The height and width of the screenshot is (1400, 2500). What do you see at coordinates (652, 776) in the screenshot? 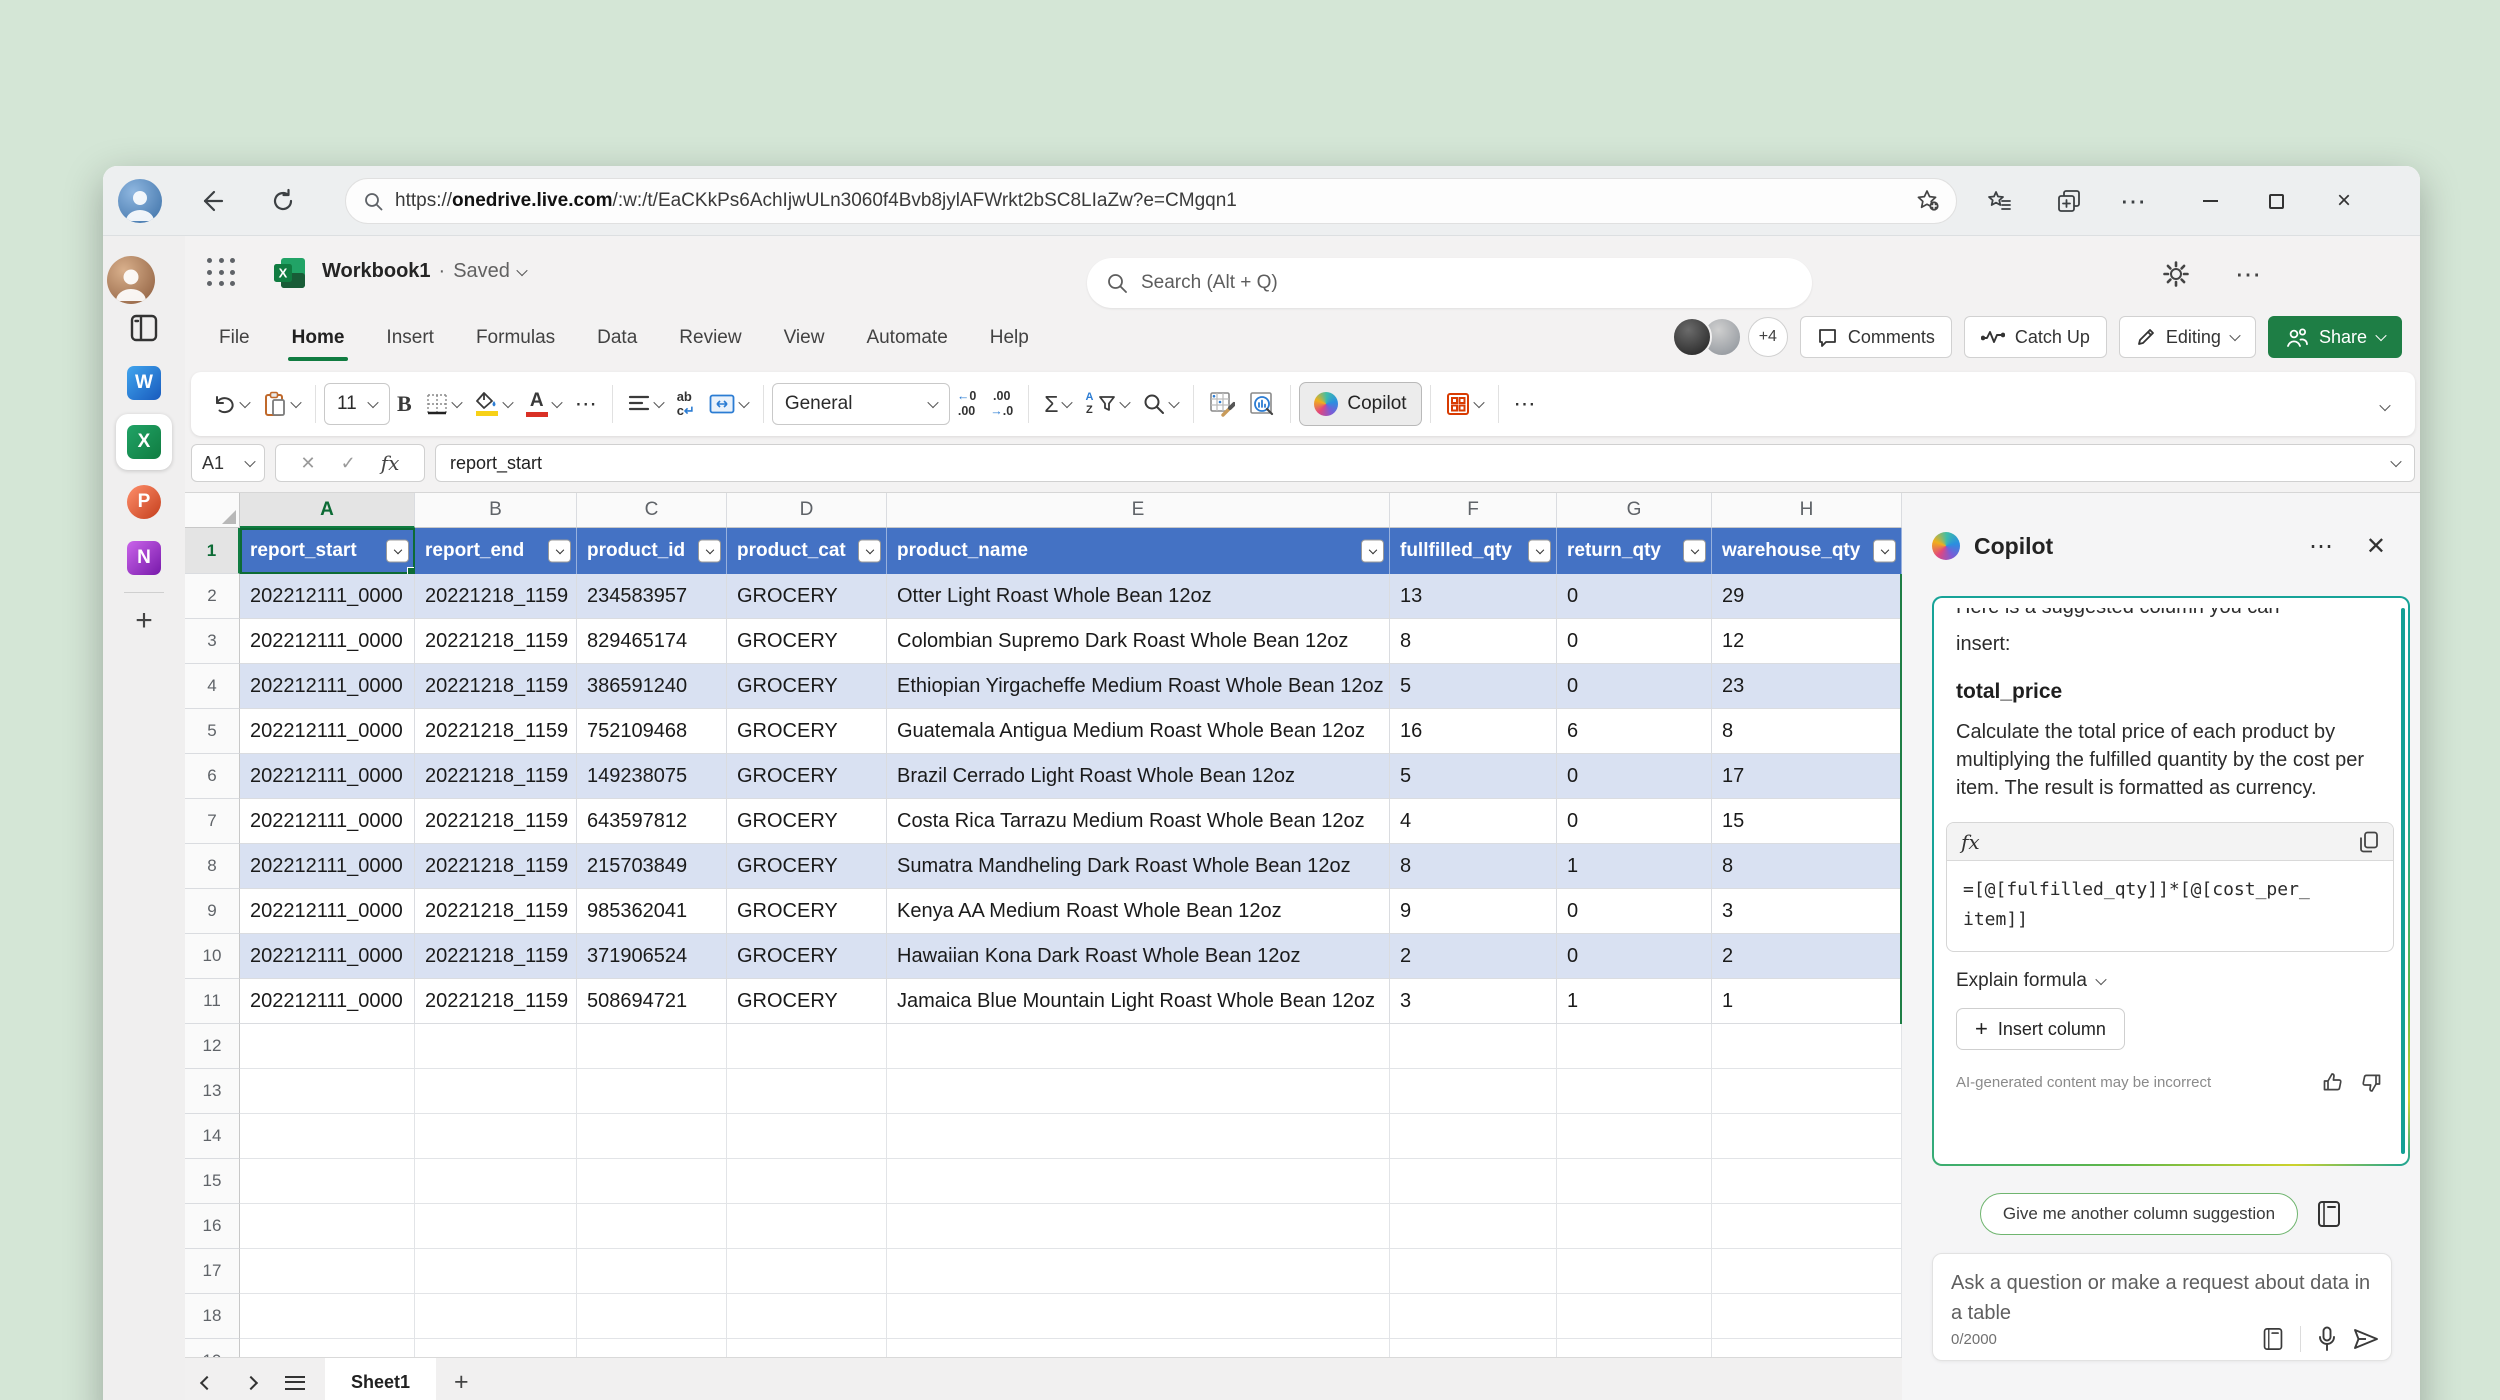
I see `cell-C6: 149238075` at bounding box center [652, 776].